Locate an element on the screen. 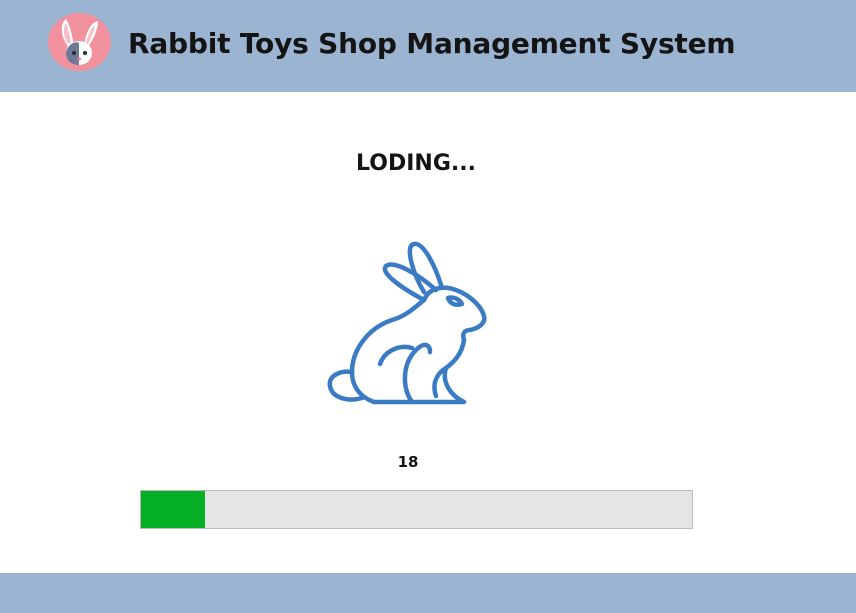 The width and height of the screenshot is (856, 613). rabbit-logo-icon is located at coordinates (79, 42).